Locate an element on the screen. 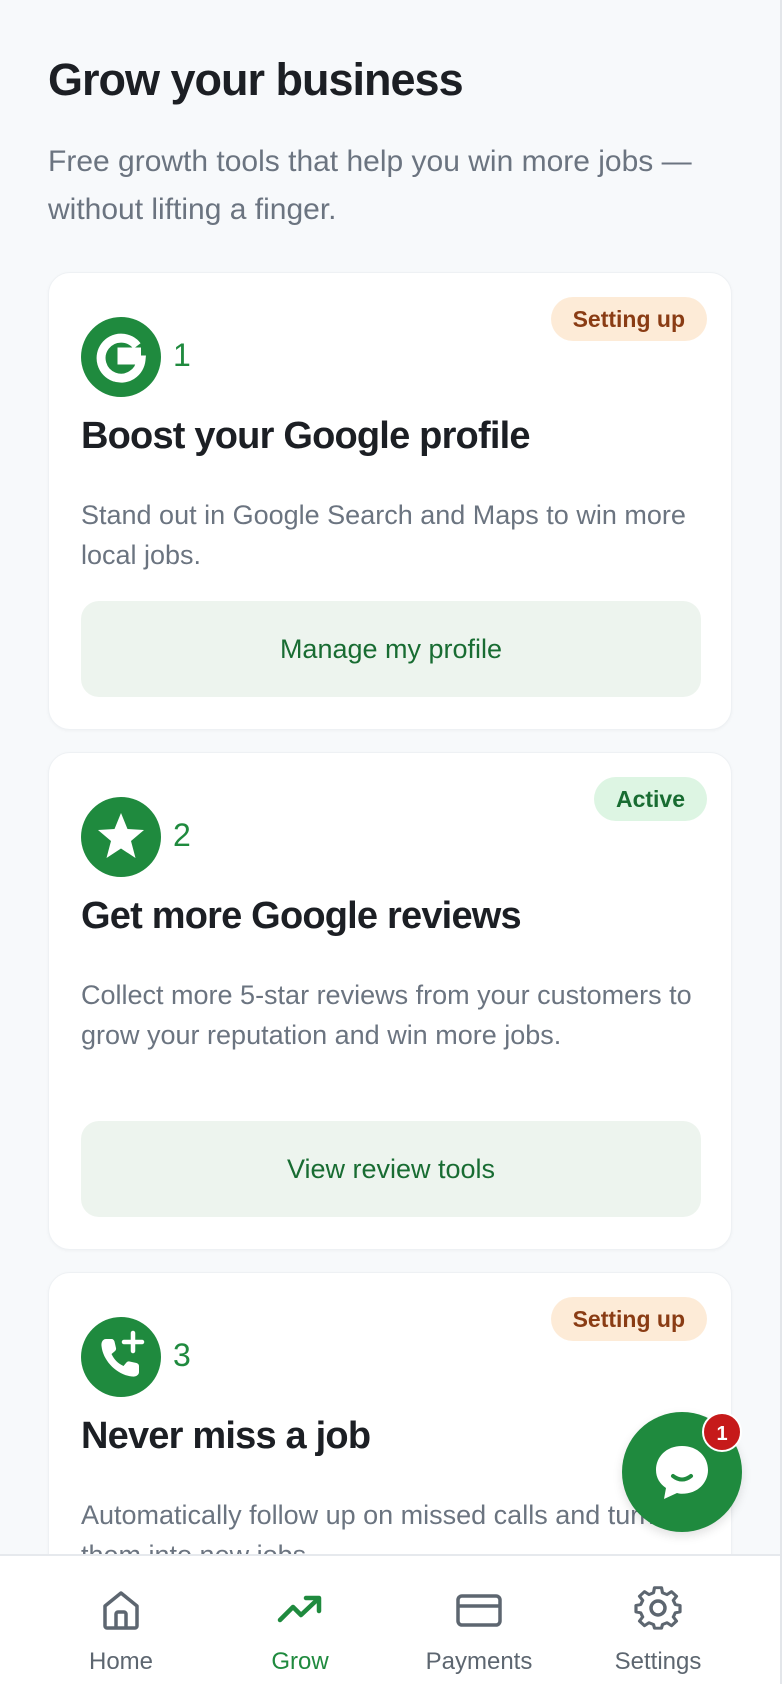 This screenshot has width=782, height=1684. notification-badge: 1 is located at coordinates (722, 1432).